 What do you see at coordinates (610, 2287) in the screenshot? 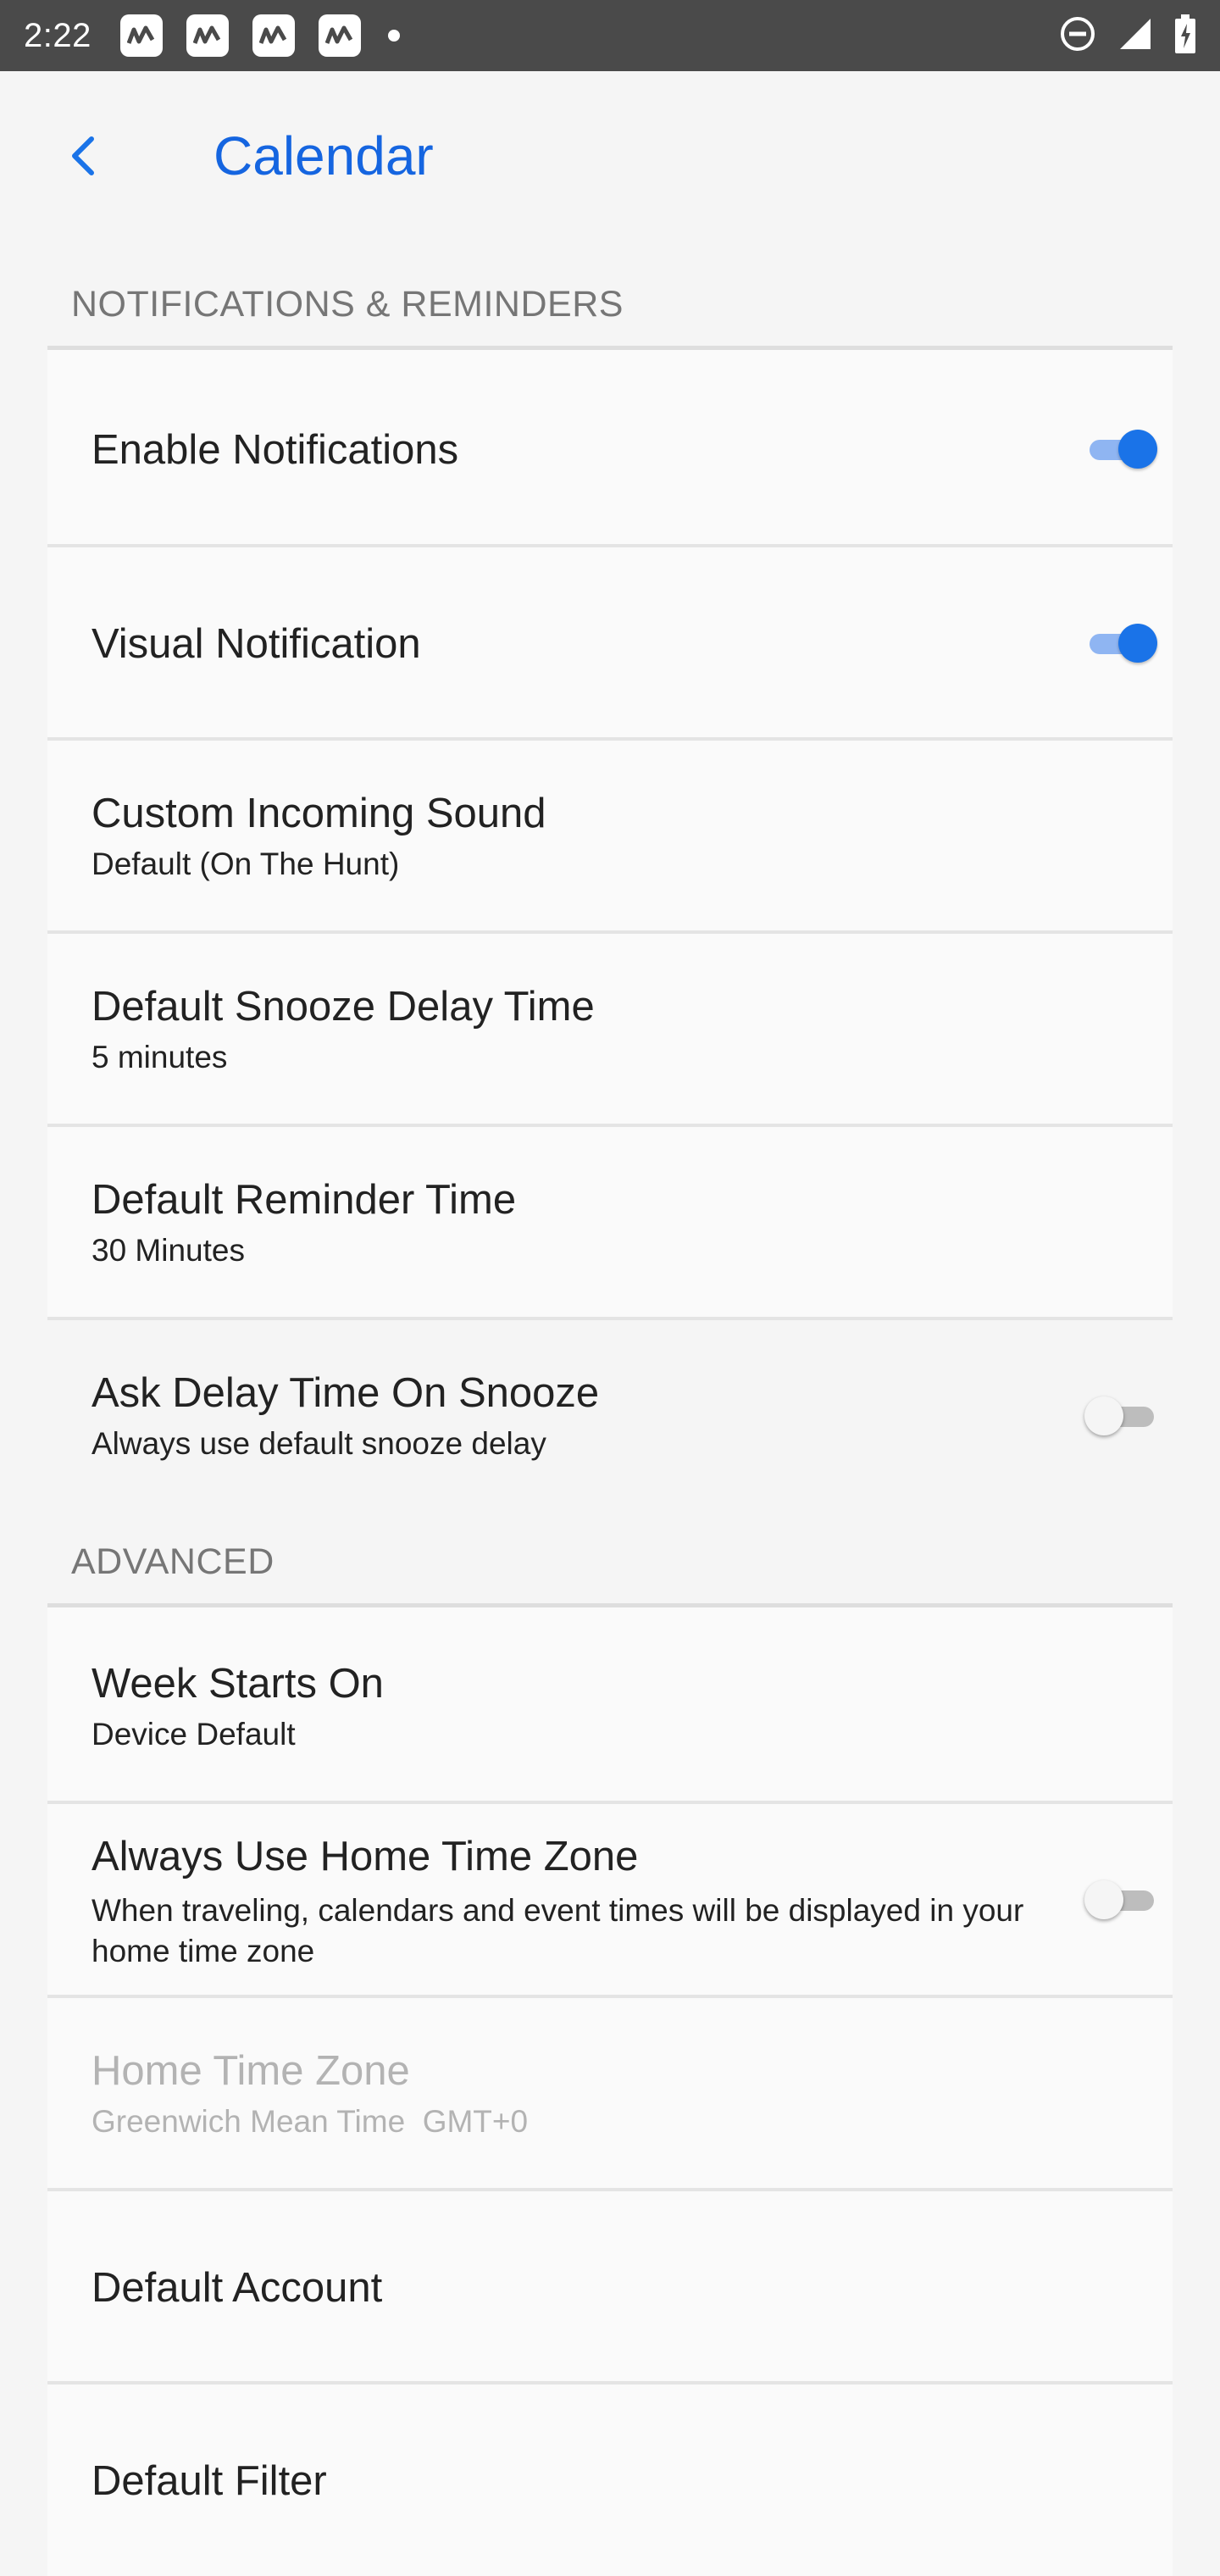
I see `setting-default-account: Default Account` at bounding box center [610, 2287].